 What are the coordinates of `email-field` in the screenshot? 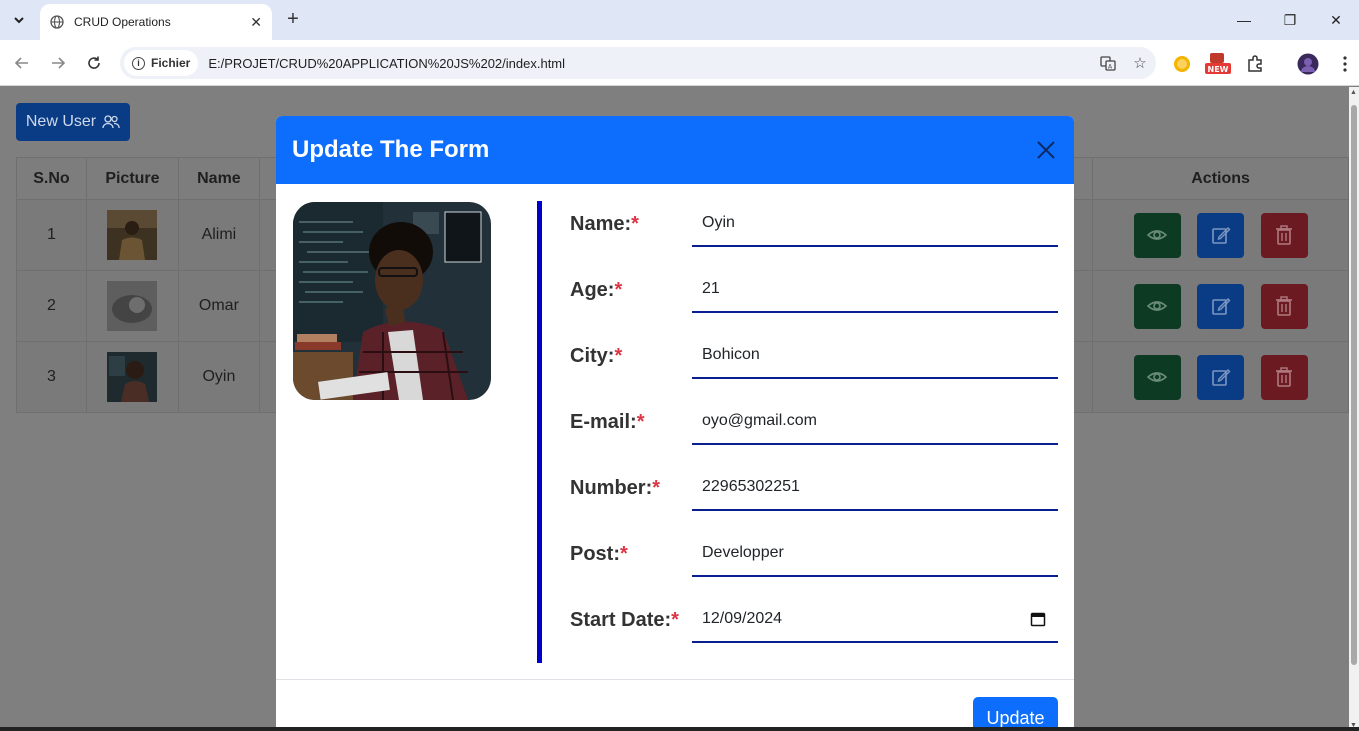 It's located at (875, 422).